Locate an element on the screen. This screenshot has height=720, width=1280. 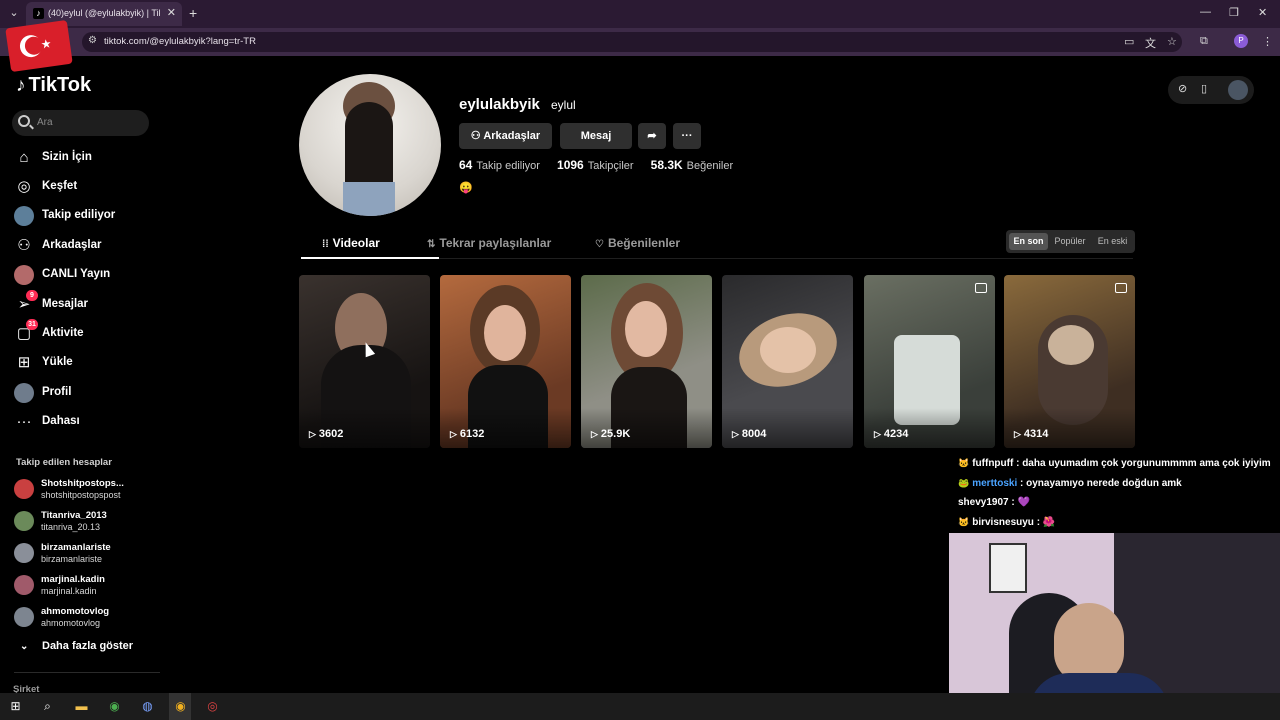
tab-reposts: ⇅ Tekrar paylaşılanlar is located at coordinates (489, 243).